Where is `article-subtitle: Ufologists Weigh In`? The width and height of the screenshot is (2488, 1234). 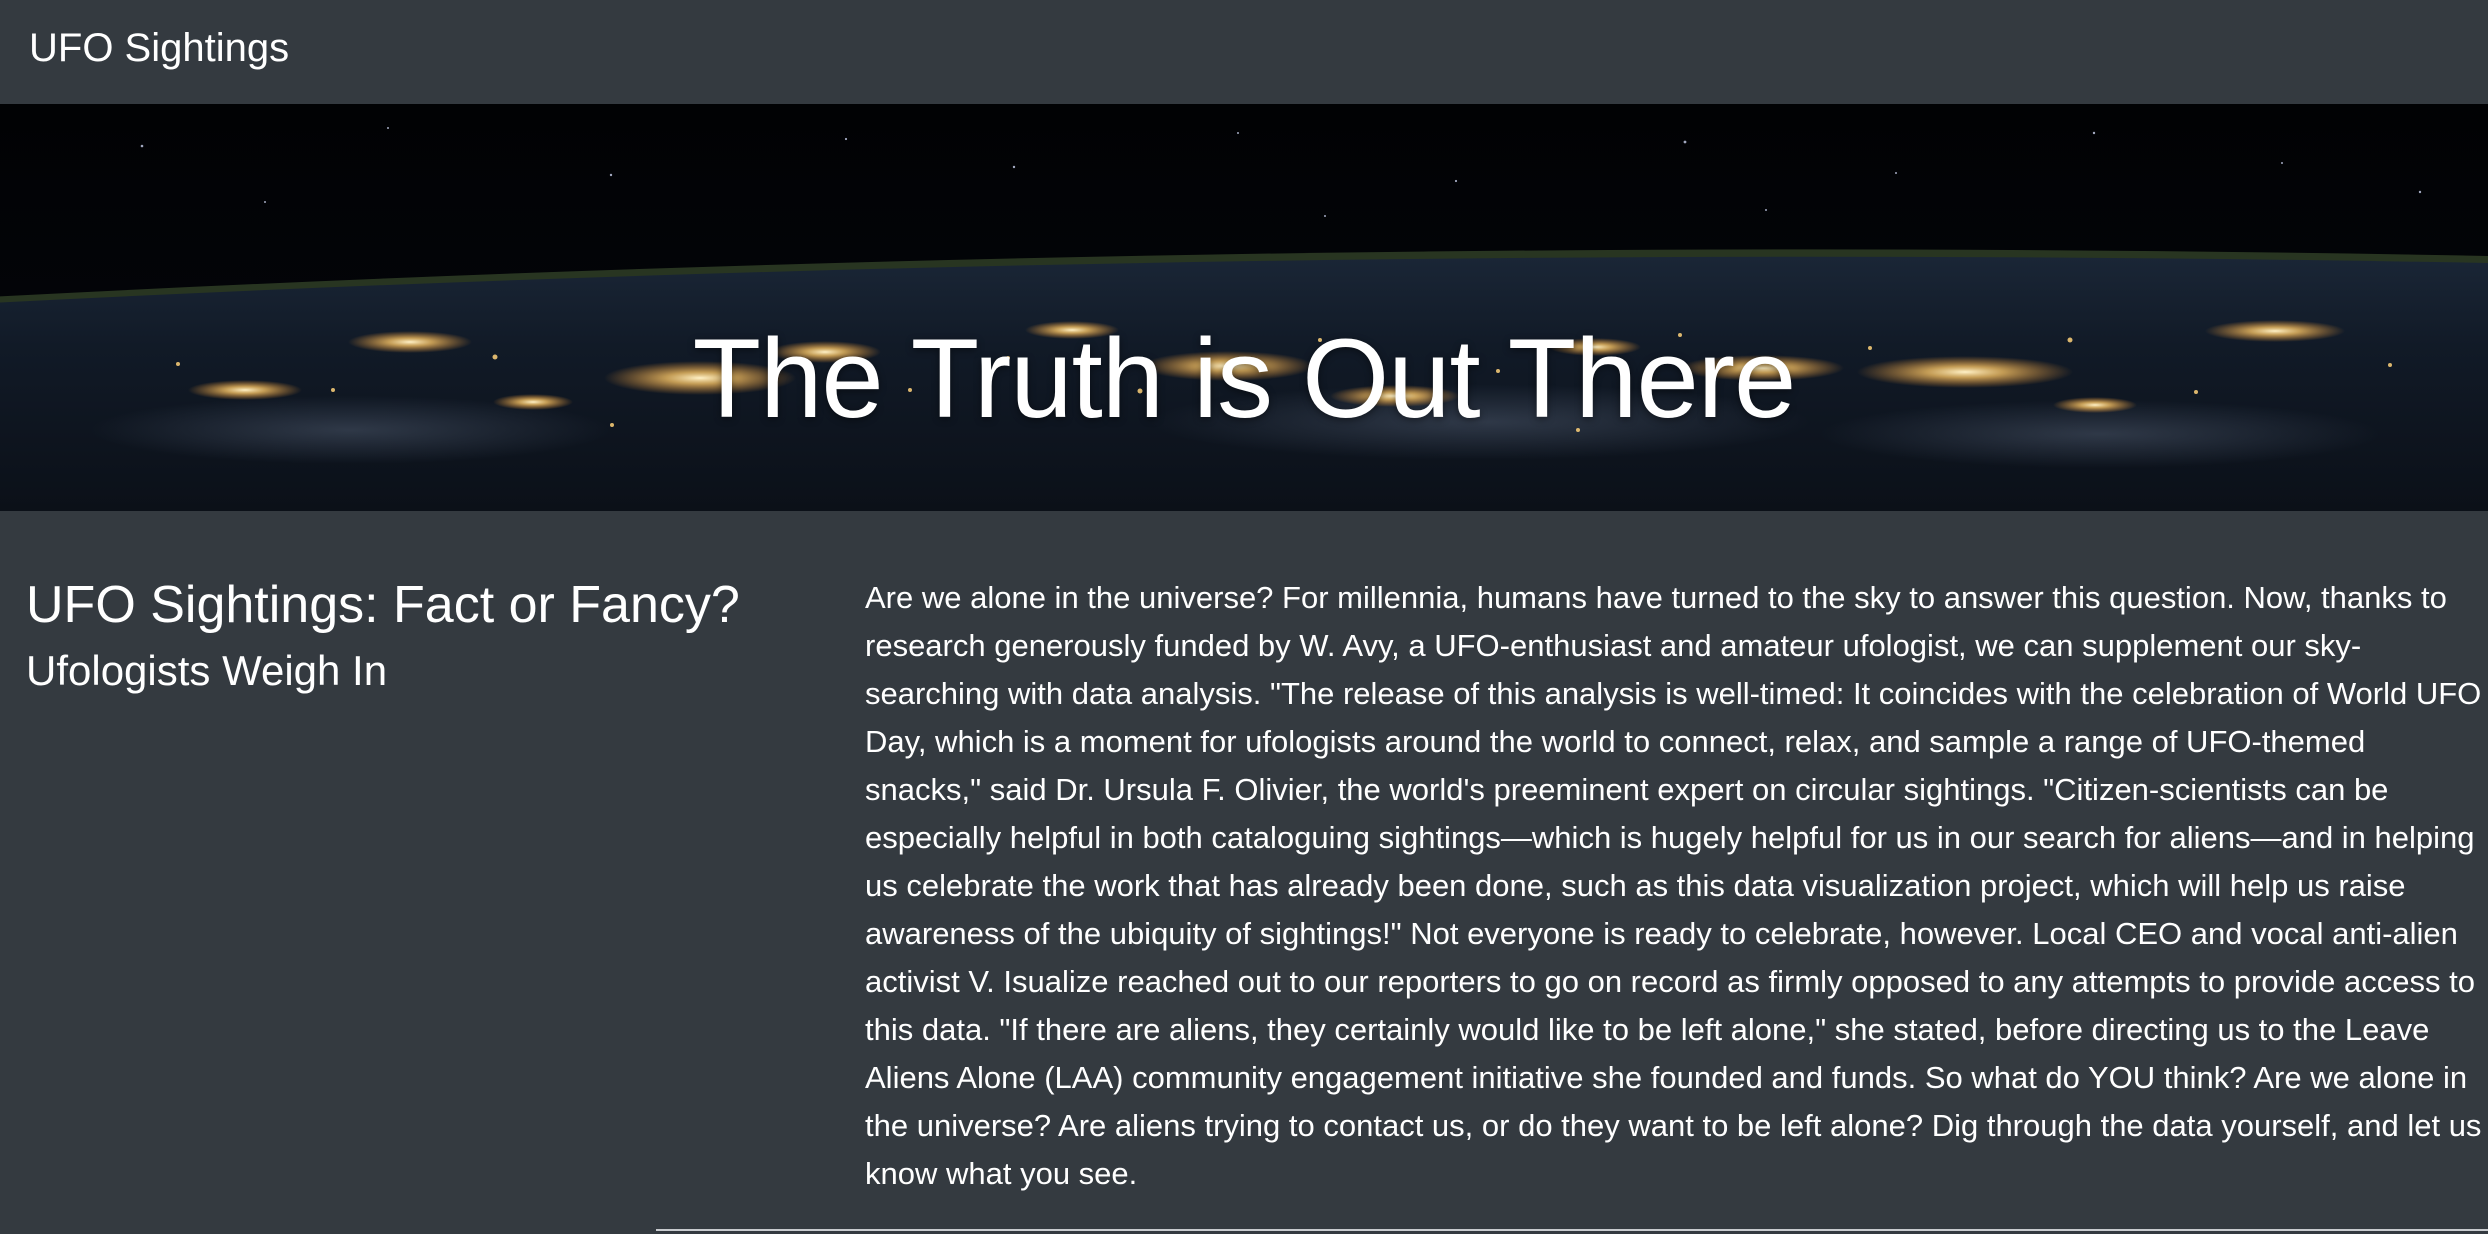 article-subtitle: Ufologists Weigh In is located at coordinates (207, 670).